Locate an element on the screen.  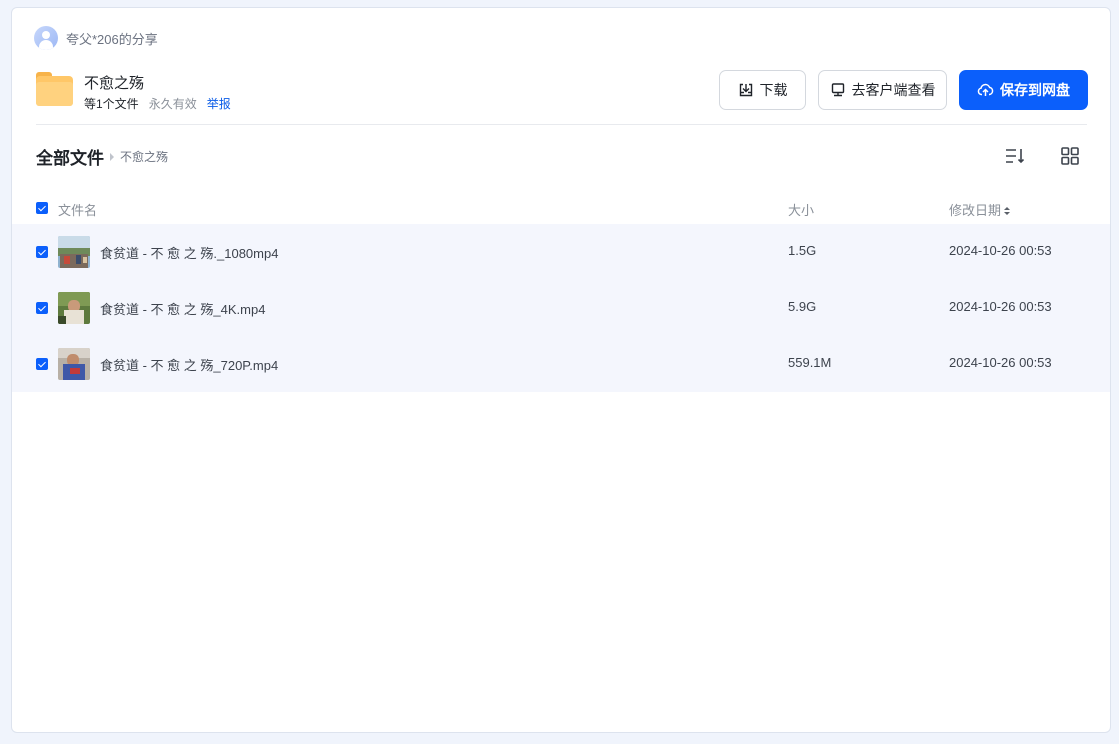
file-name: 食贫道 - 不 愈 之 殇_720P.mp4 is located at coordinates (189, 365).